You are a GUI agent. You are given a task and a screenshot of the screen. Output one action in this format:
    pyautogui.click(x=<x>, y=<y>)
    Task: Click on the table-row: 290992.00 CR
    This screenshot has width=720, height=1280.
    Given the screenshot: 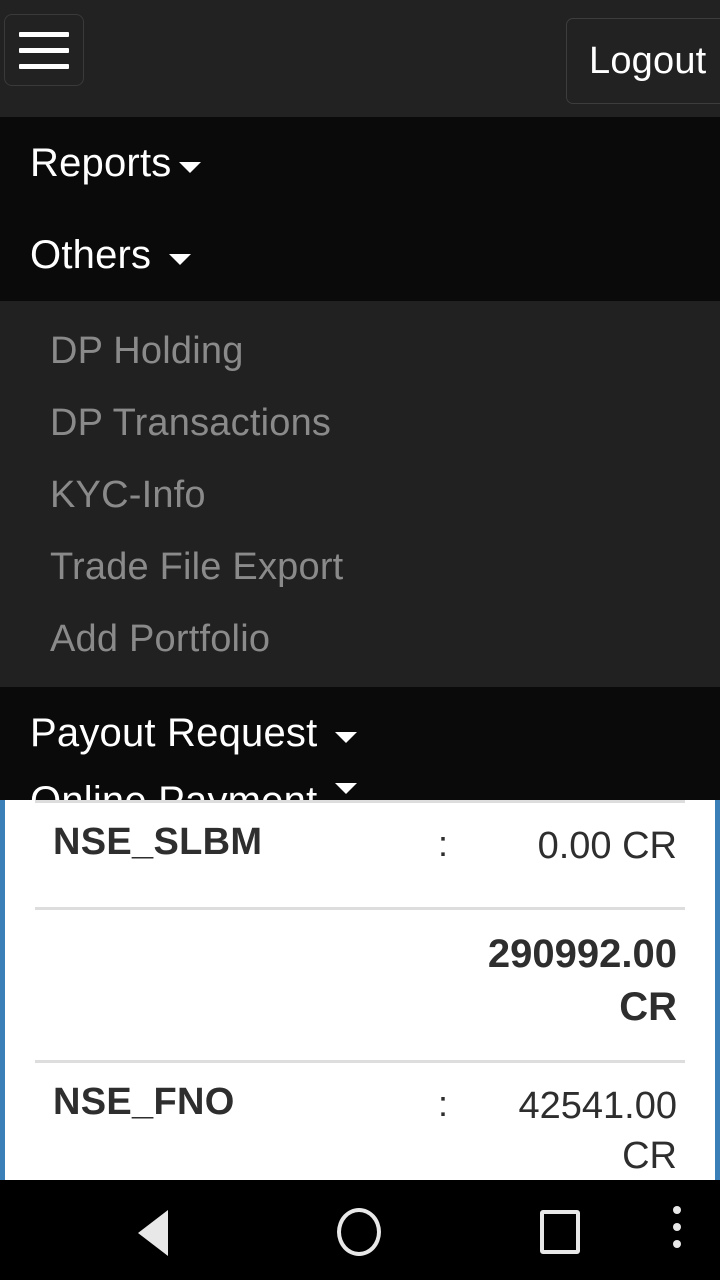 What is the action you would take?
    pyautogui.click(x=360, y=985)
    